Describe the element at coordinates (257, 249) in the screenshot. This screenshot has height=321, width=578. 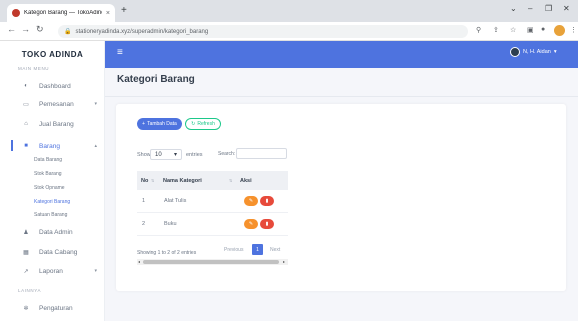
I see `page-1-button: 1` at that location.